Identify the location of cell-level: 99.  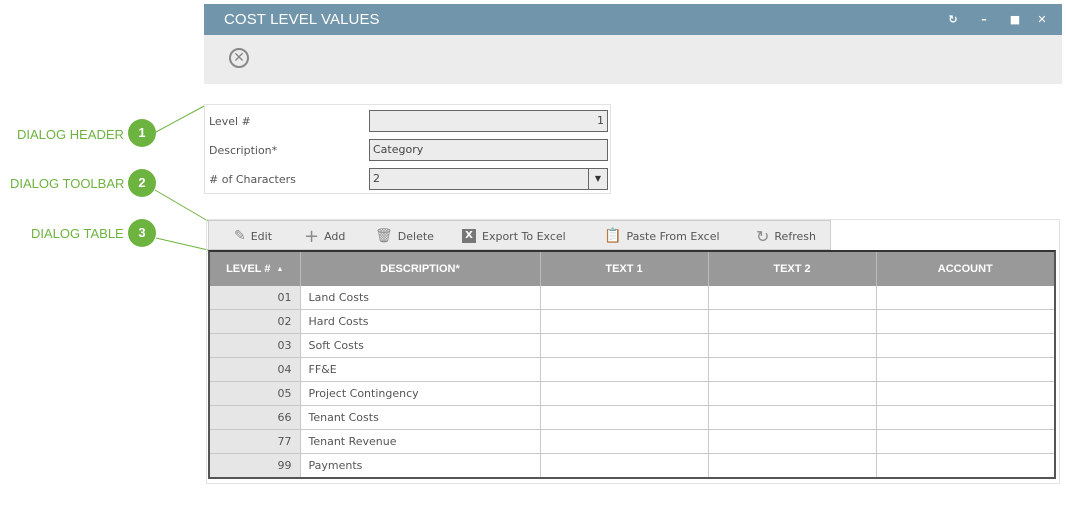
(255, 465).